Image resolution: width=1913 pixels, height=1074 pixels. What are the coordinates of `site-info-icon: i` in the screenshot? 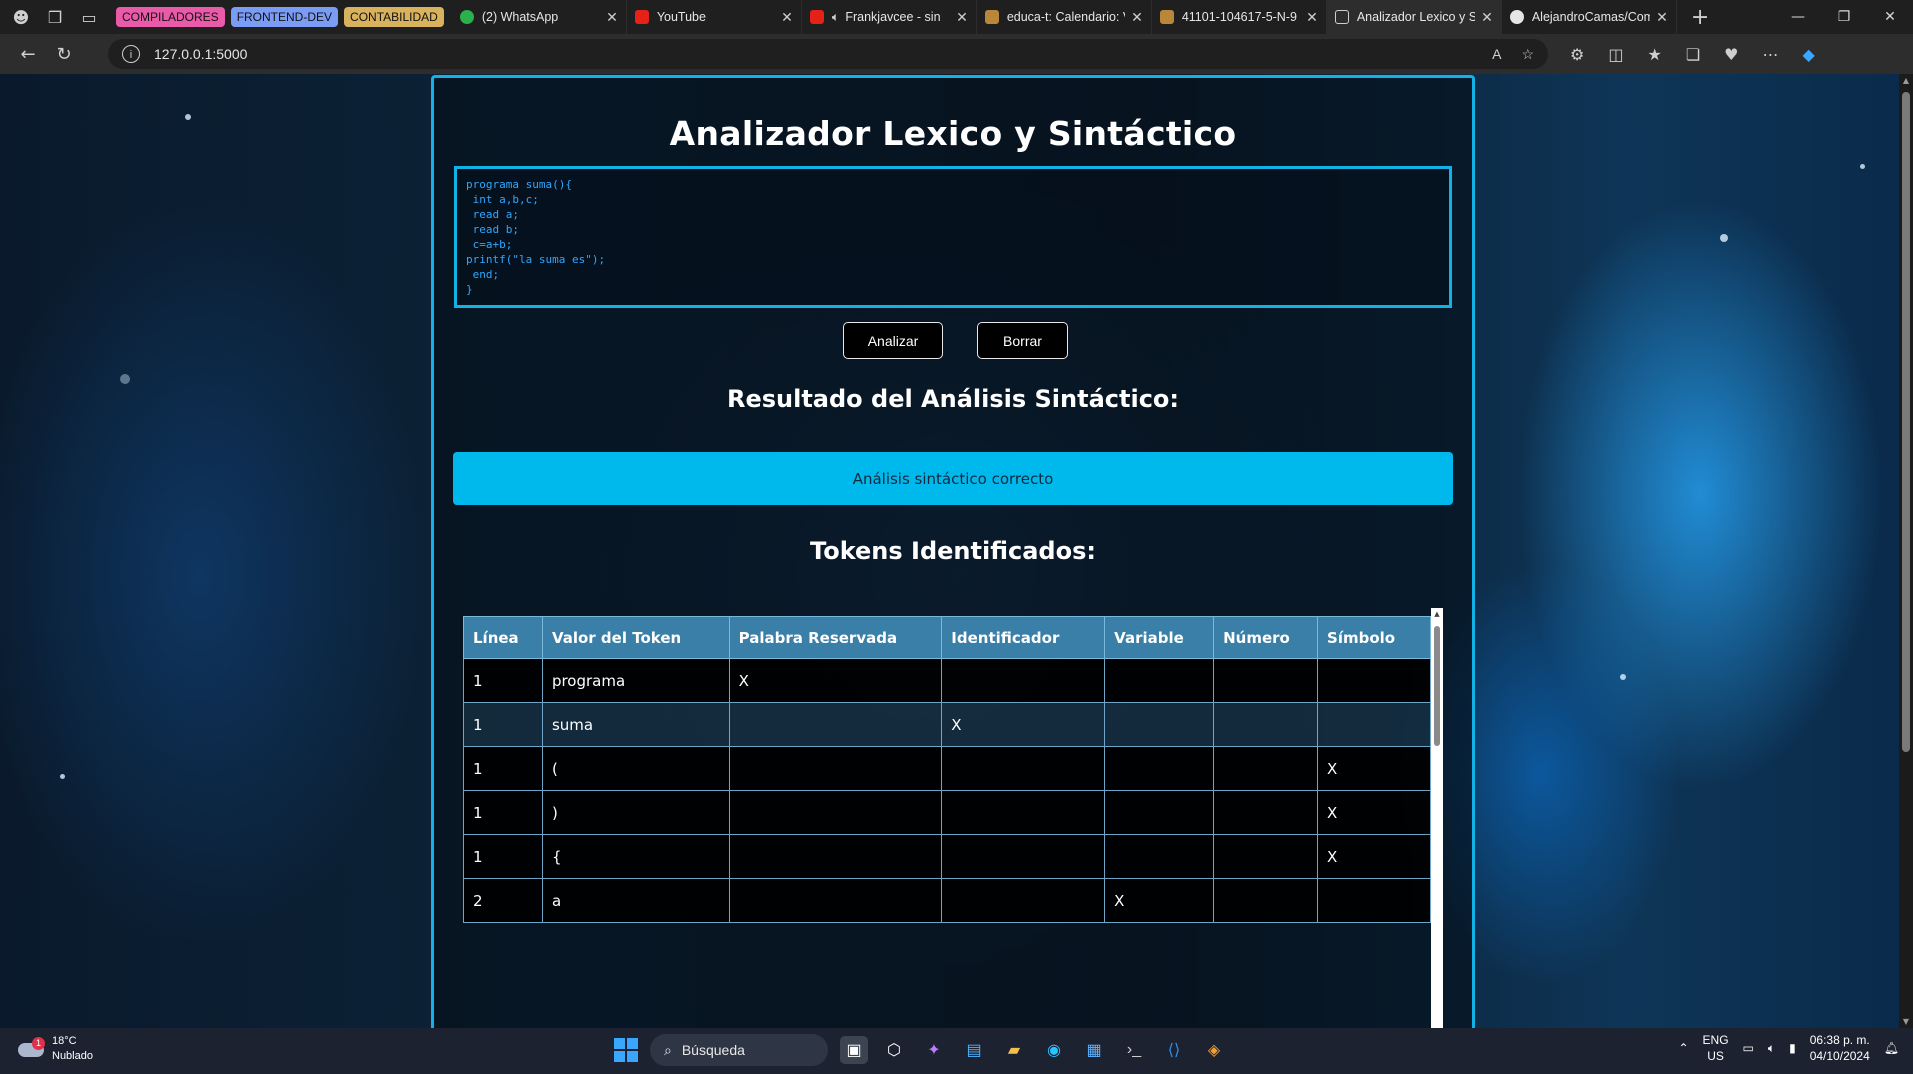 It's located at (131, 54).